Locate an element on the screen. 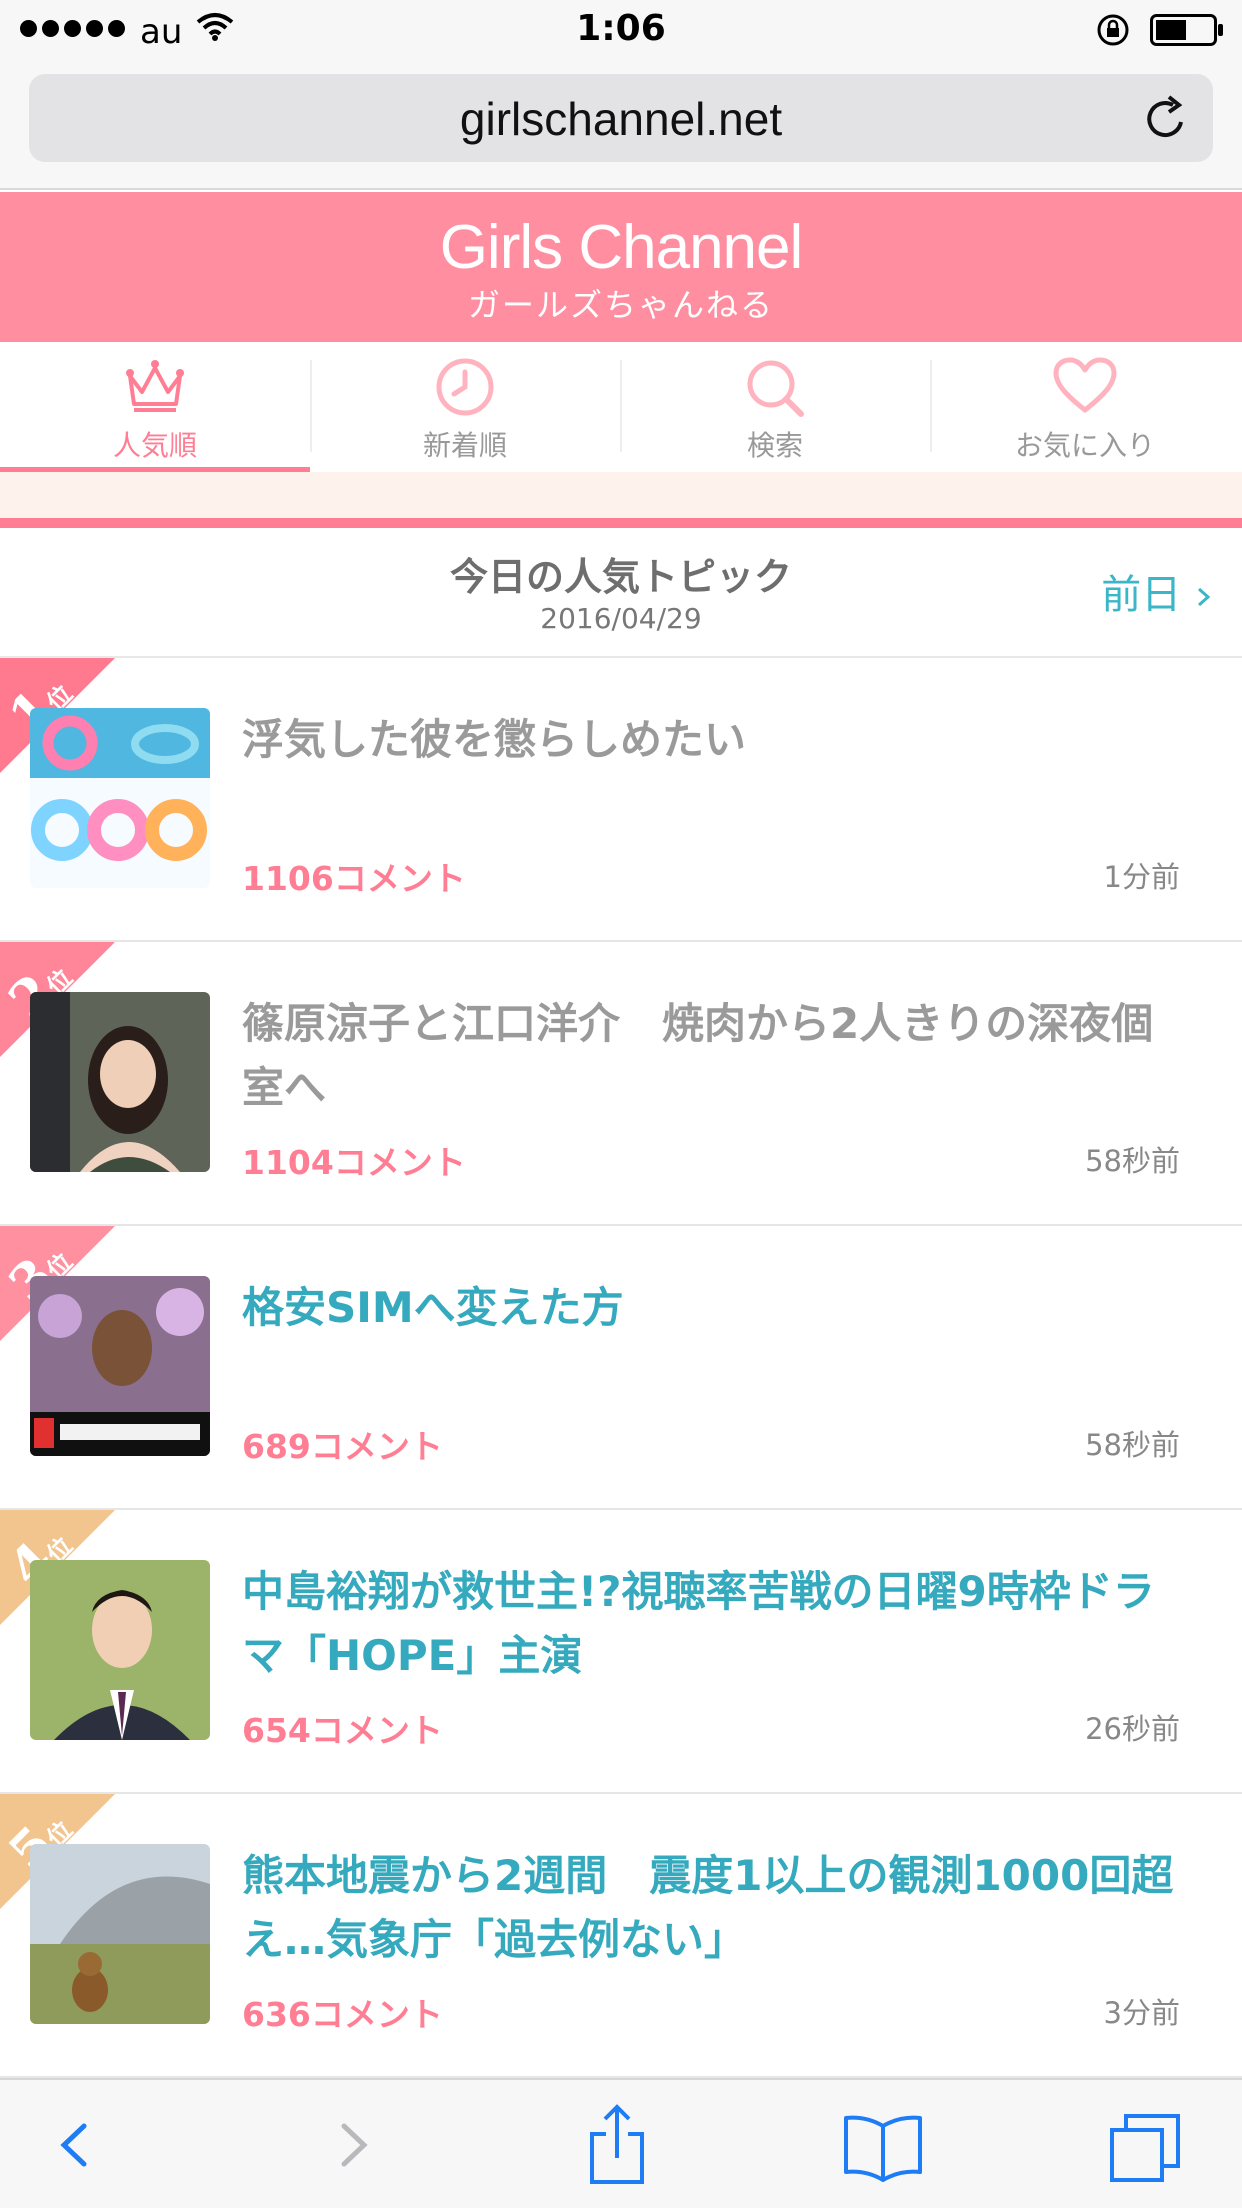 The width and height of the screenshot is (1242, 2208). previous-day-link: 前日 is located at coordinates (1157, 591).